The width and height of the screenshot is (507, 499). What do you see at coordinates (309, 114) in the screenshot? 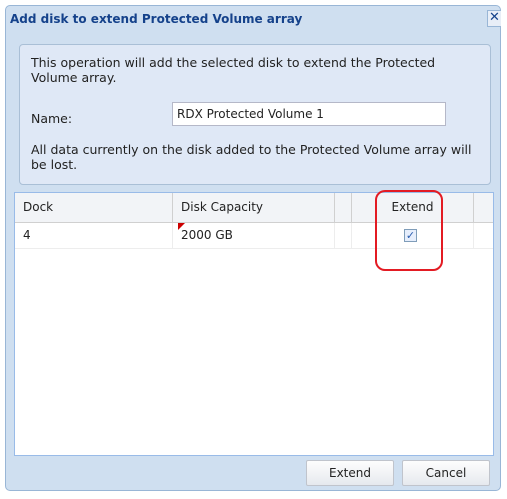
I see `name-input` at bounding box center [309, 114].